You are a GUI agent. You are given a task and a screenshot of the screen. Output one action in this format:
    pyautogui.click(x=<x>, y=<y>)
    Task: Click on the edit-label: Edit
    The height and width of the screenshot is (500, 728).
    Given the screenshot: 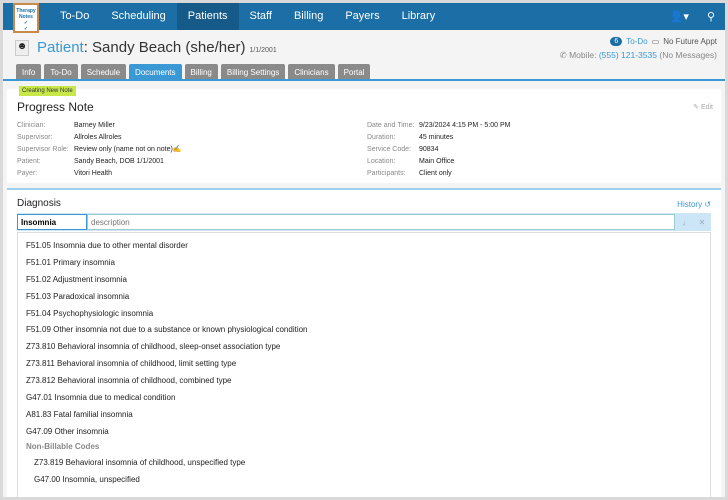 What is the action you would take?
    pyautogui.click(x=706, y=107)
    